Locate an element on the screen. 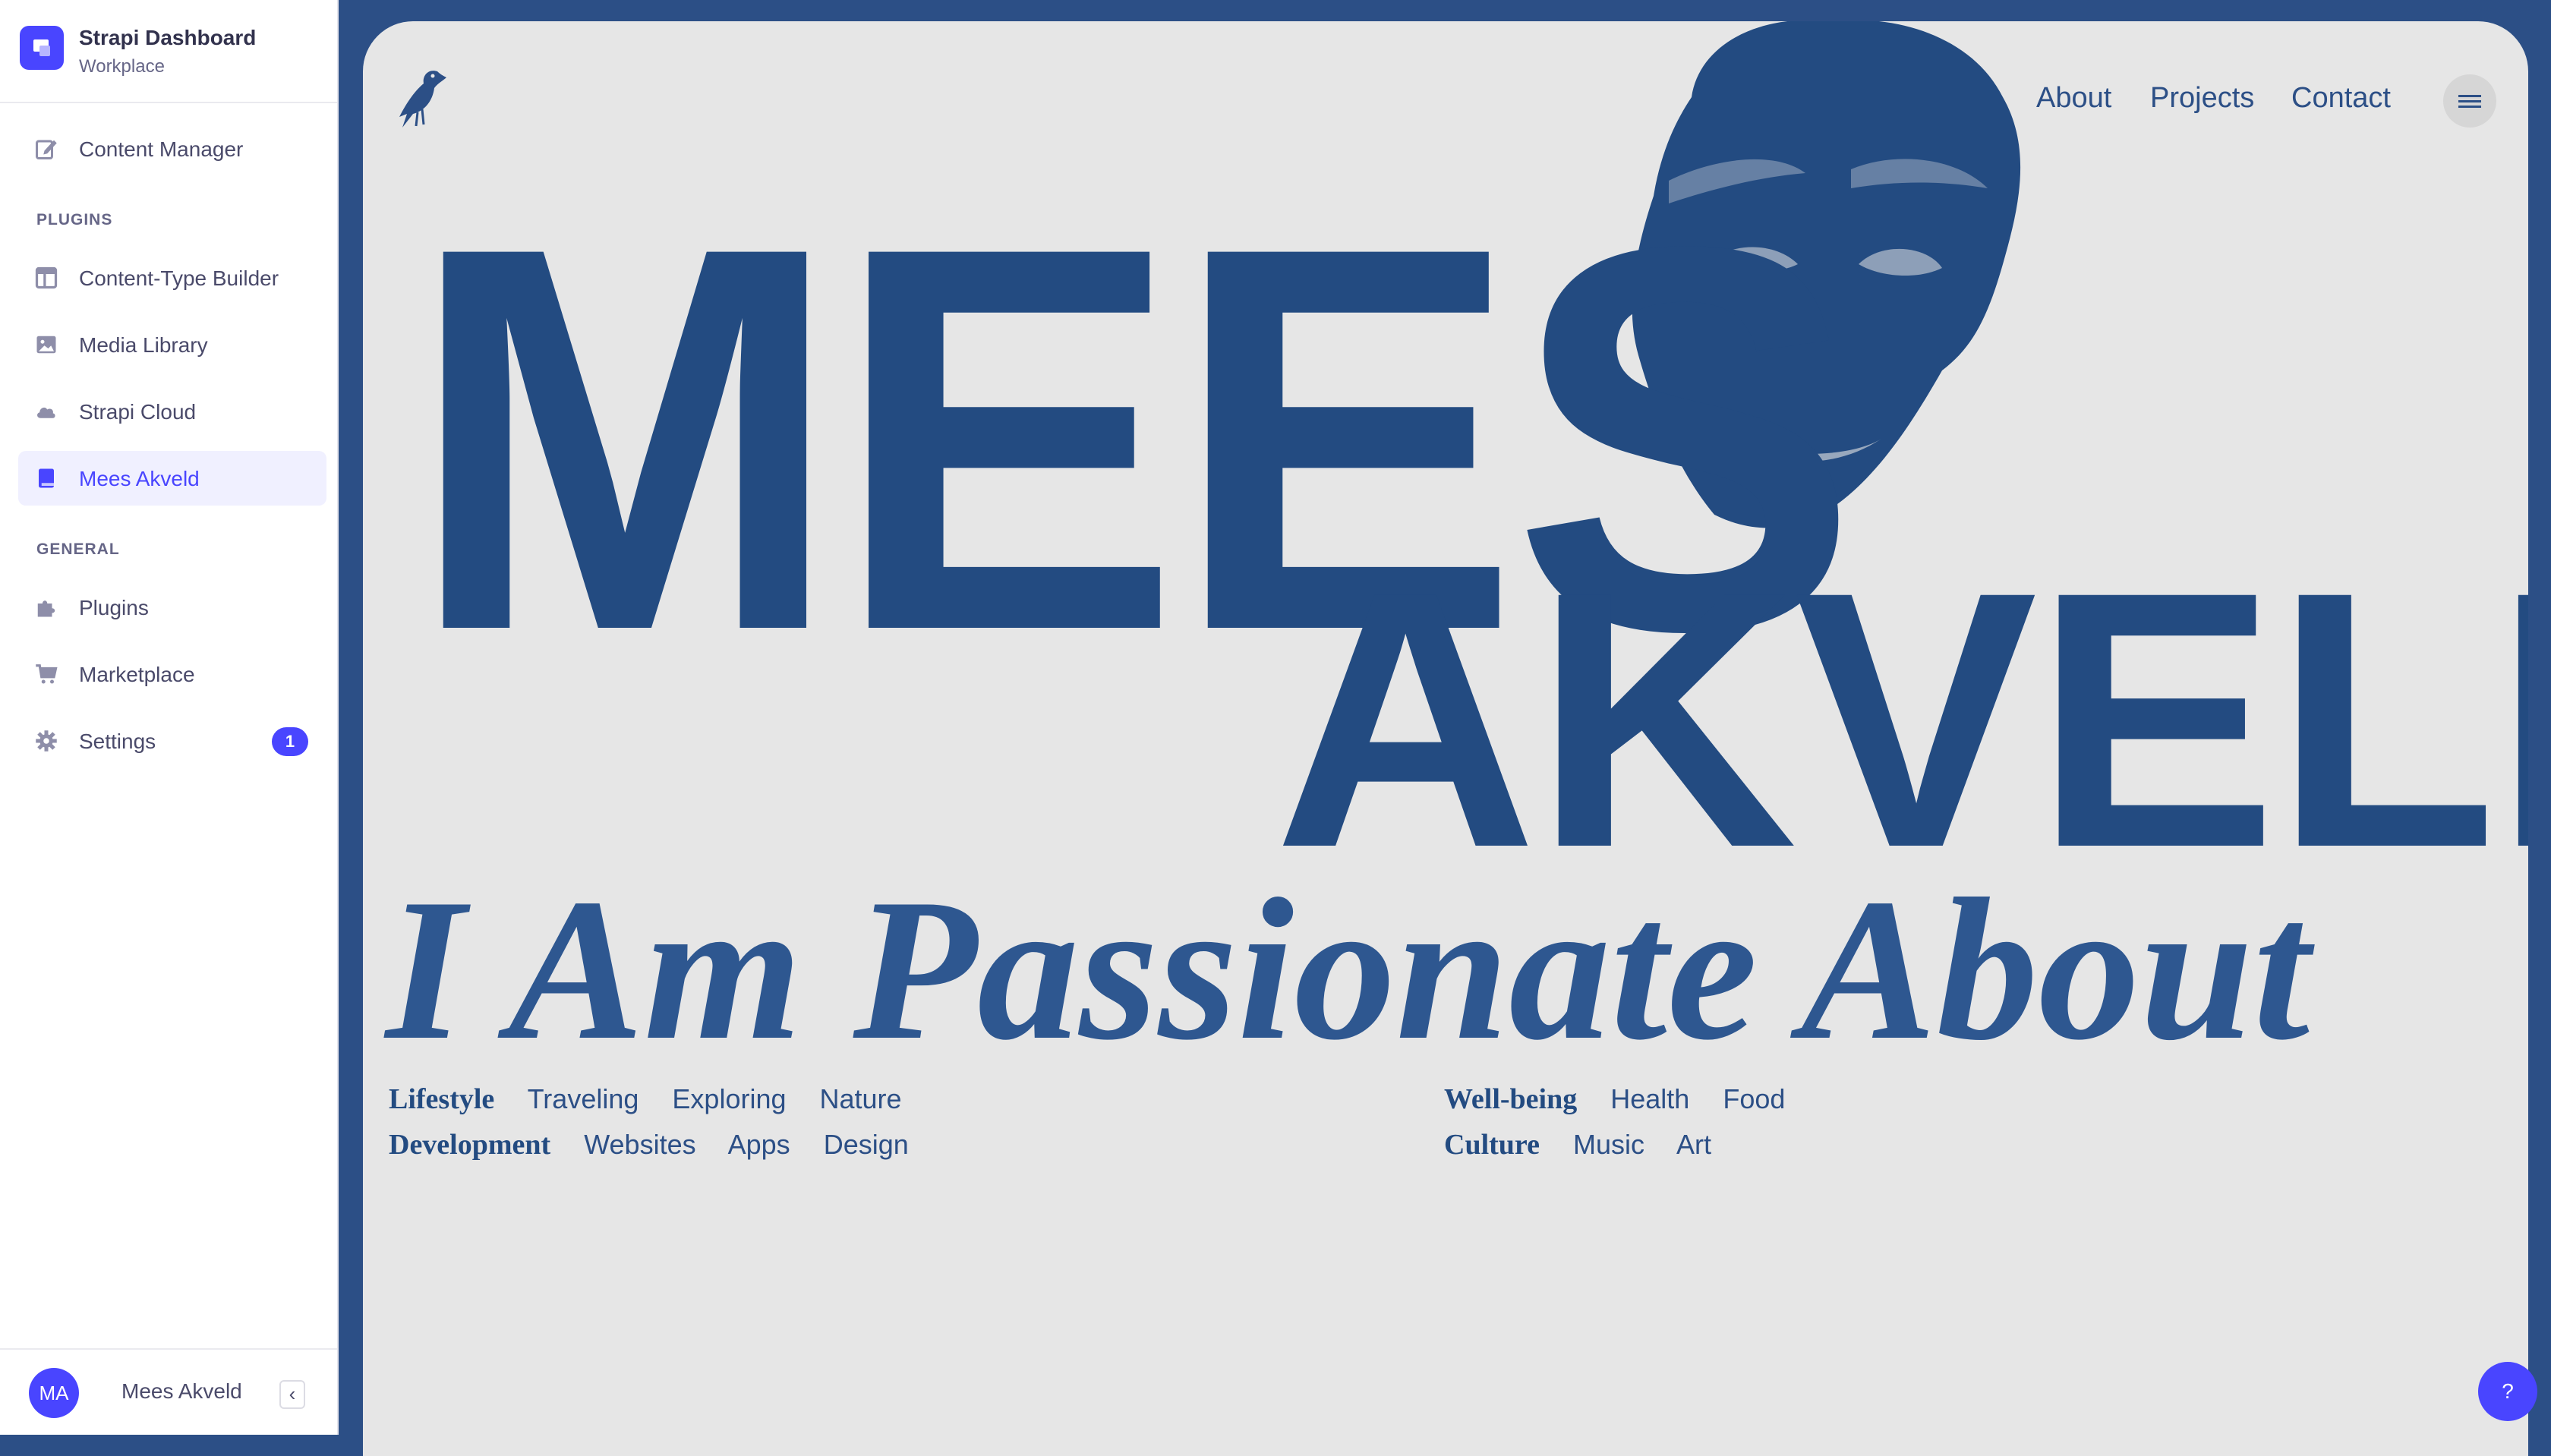 This screenshot has width=2551, height=1456. plugins-heading: PLUGINS is located at coordinates (74, 219).